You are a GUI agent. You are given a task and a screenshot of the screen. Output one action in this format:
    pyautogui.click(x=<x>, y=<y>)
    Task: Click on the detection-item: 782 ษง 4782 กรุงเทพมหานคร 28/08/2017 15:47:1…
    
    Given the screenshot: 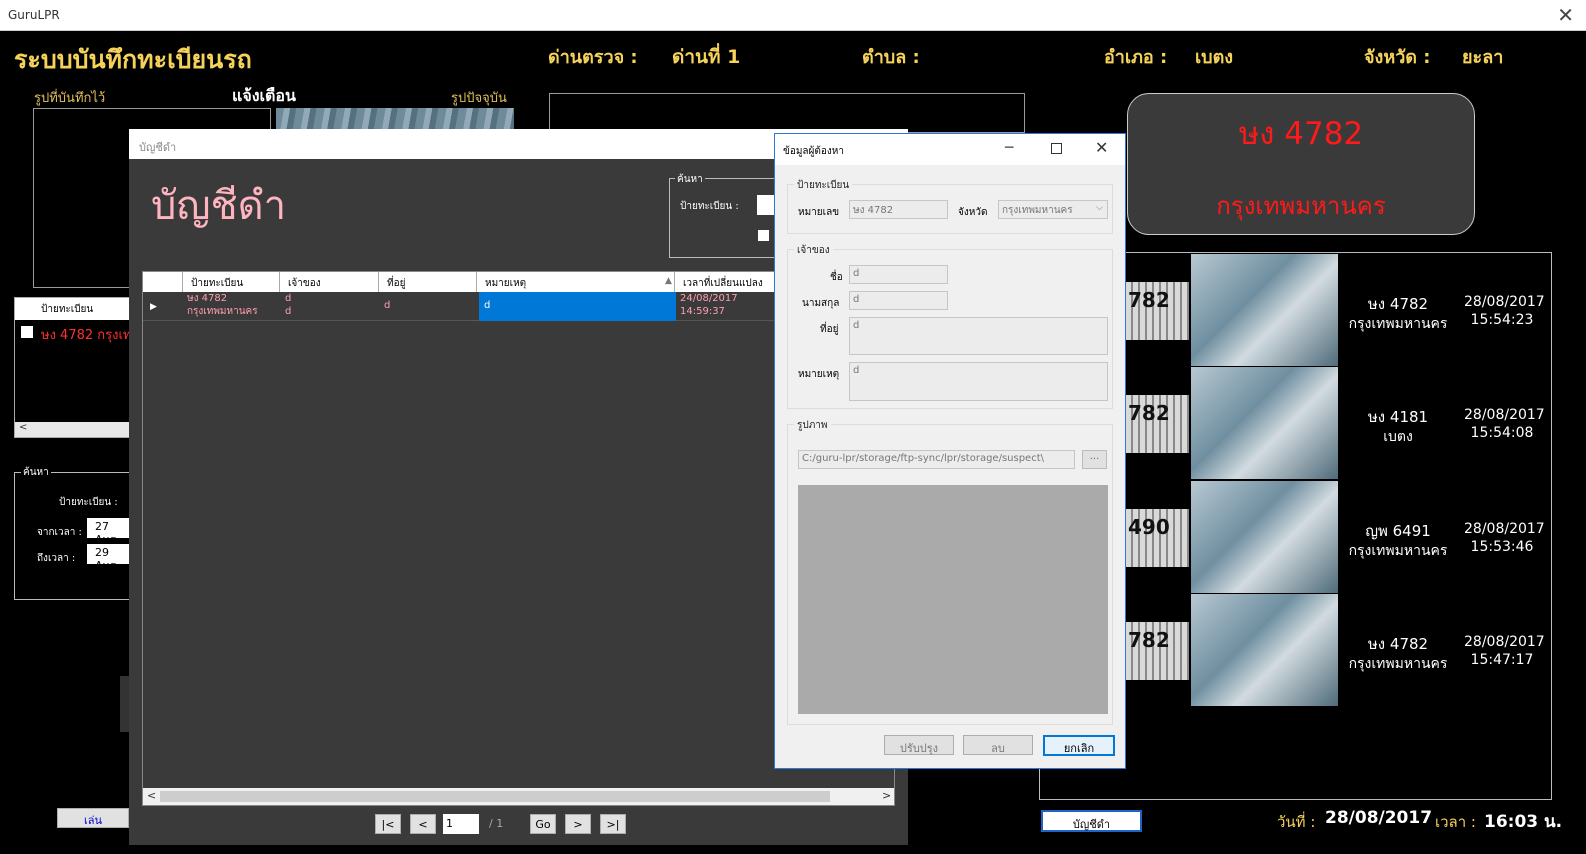 What is the action you would take?
    pyautogui.click(x=1336, y=650)
    